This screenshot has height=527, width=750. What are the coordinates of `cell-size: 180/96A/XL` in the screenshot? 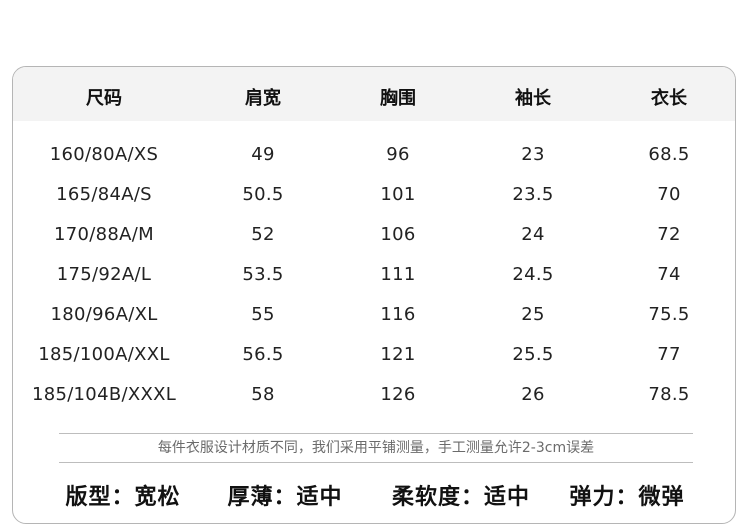 It's located at (104, 314).